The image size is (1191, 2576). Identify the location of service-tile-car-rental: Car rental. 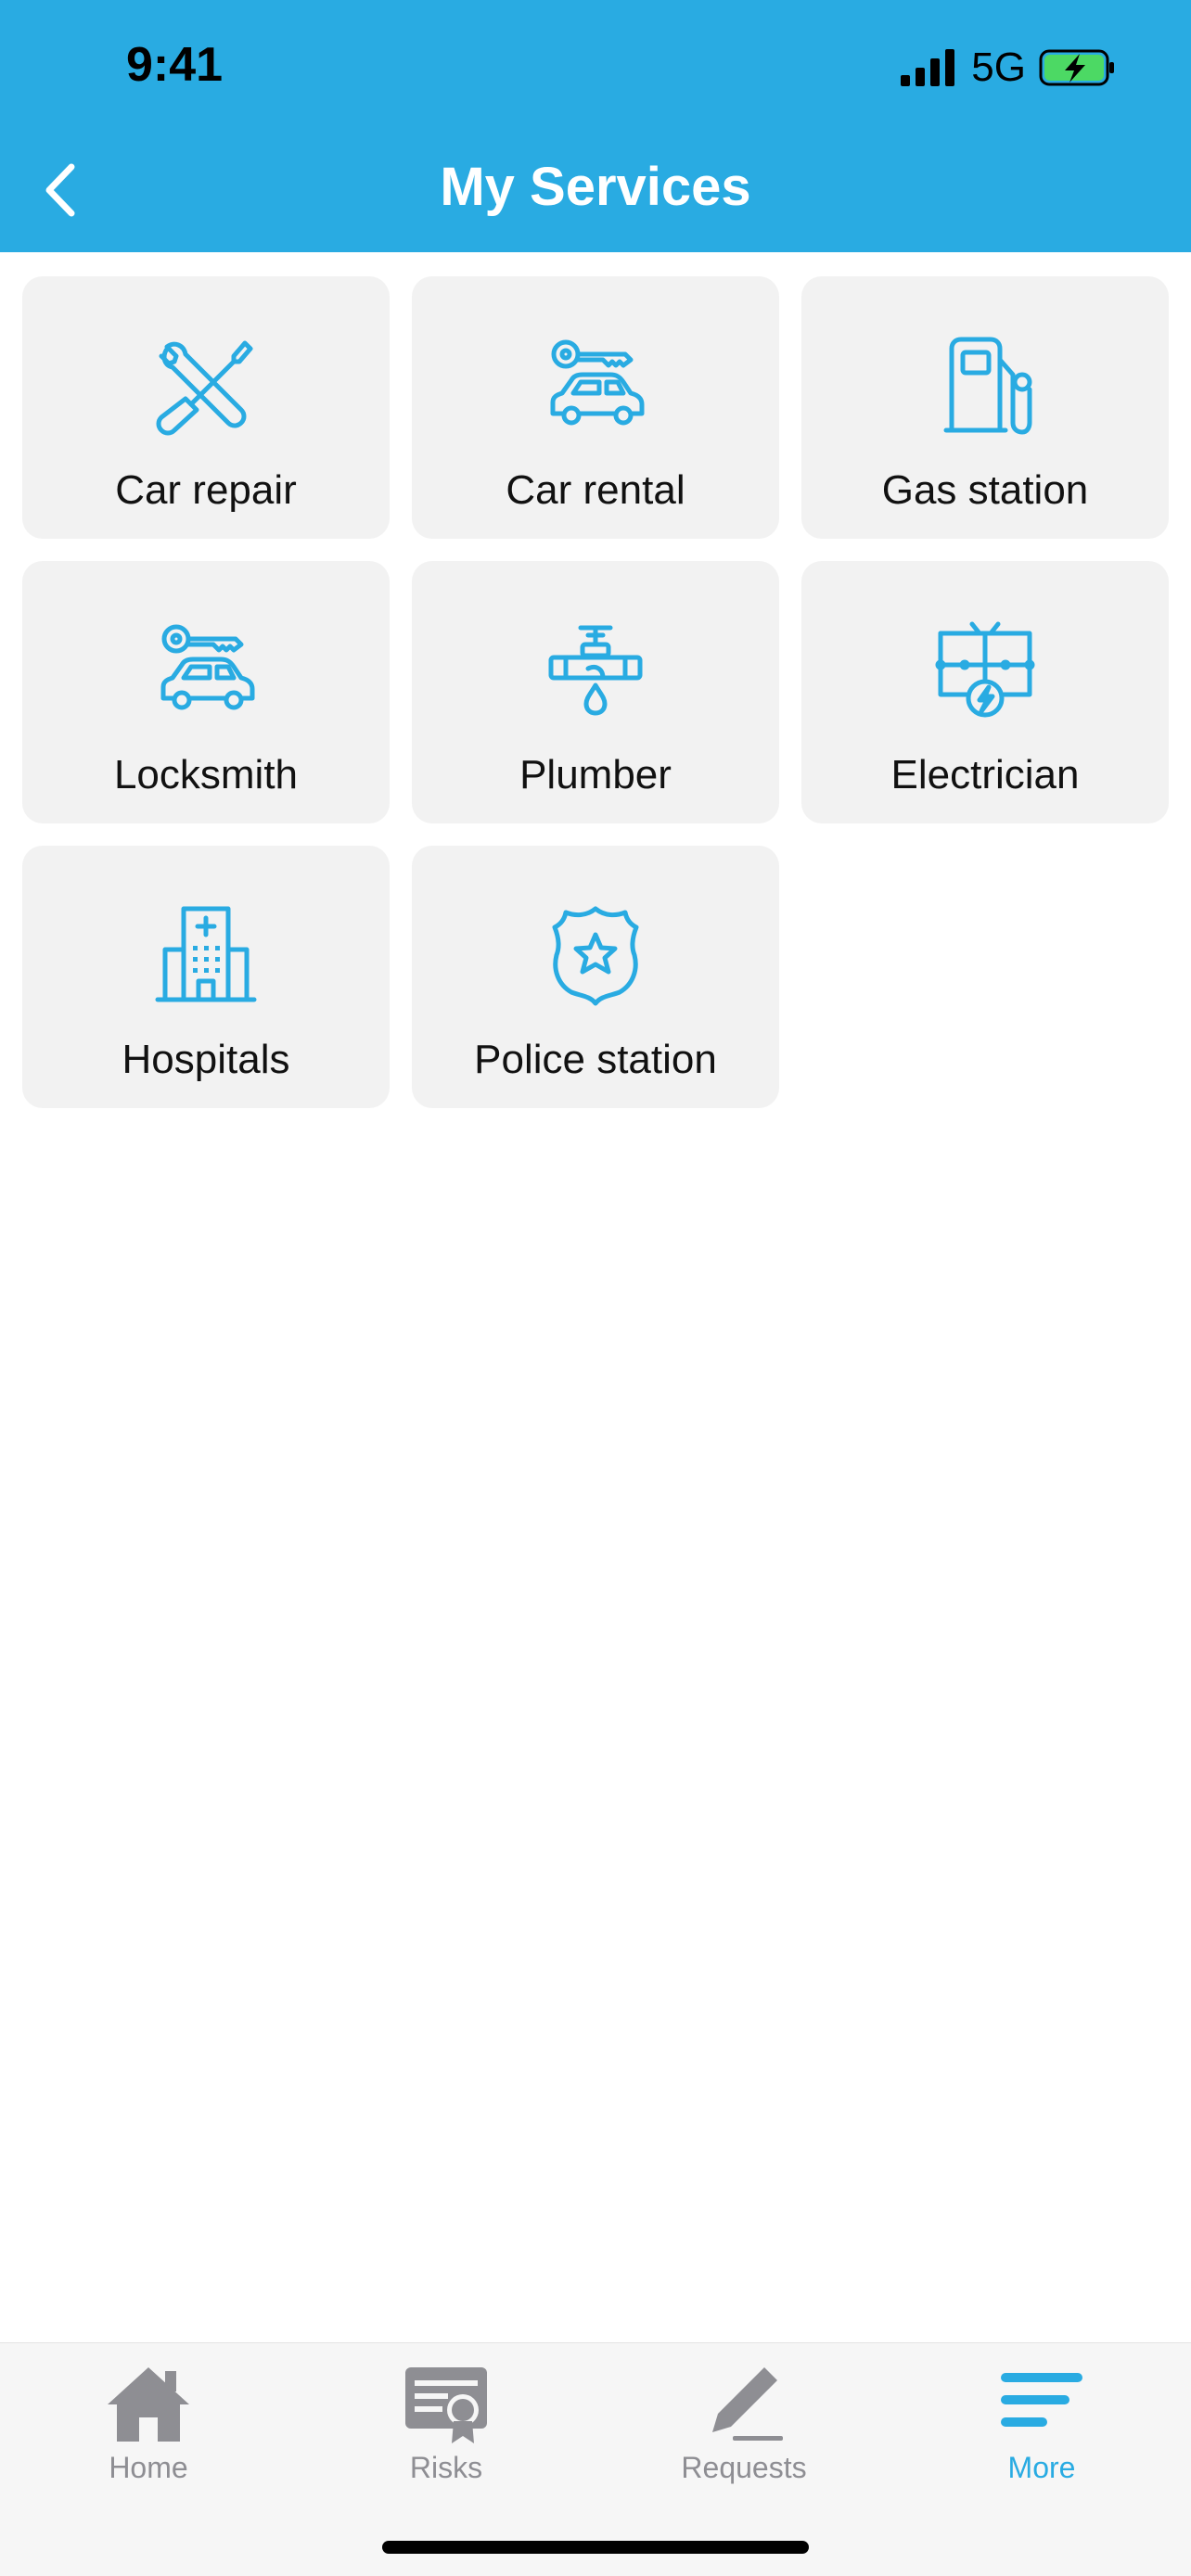
(595, 408).